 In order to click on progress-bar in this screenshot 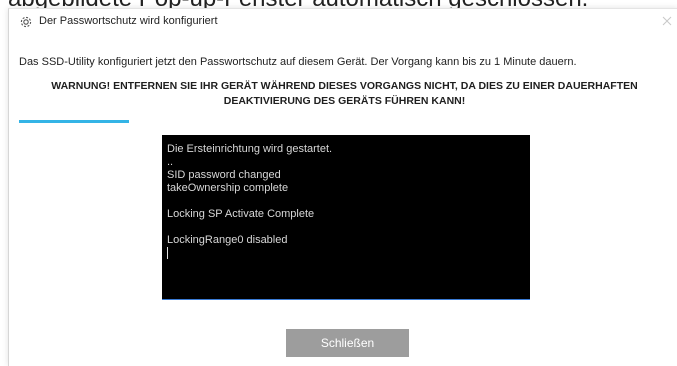, I will do `click(74, 121)`.